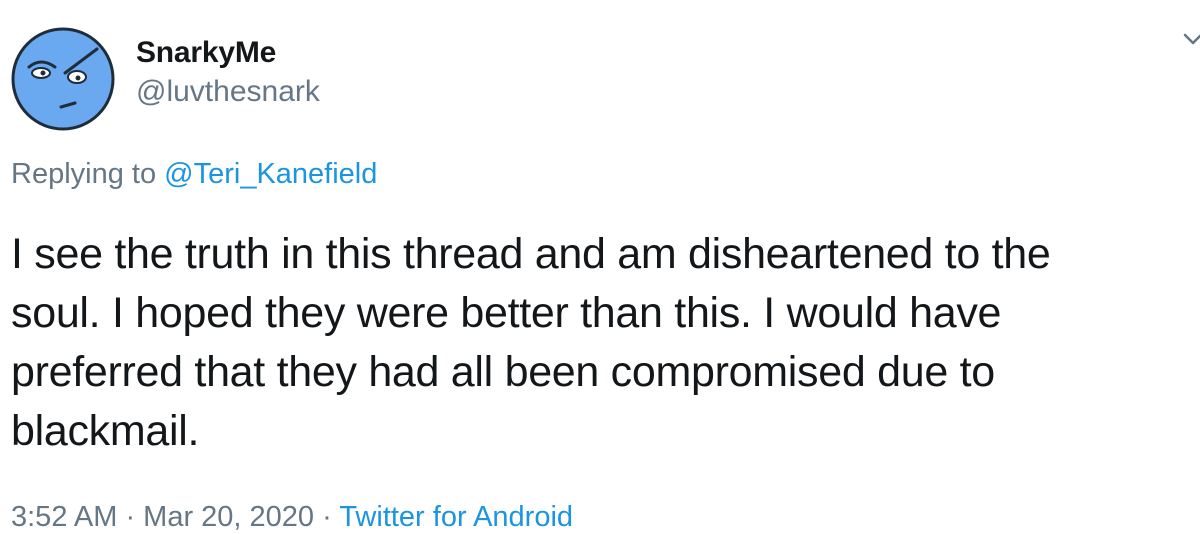 The height and width of the screenshot is (534, 1200). What do you see at coordinates (270, 174) in the screenshot?
I see `mention-link: @Teri_Kanefield` at bounding box center [270, 174].